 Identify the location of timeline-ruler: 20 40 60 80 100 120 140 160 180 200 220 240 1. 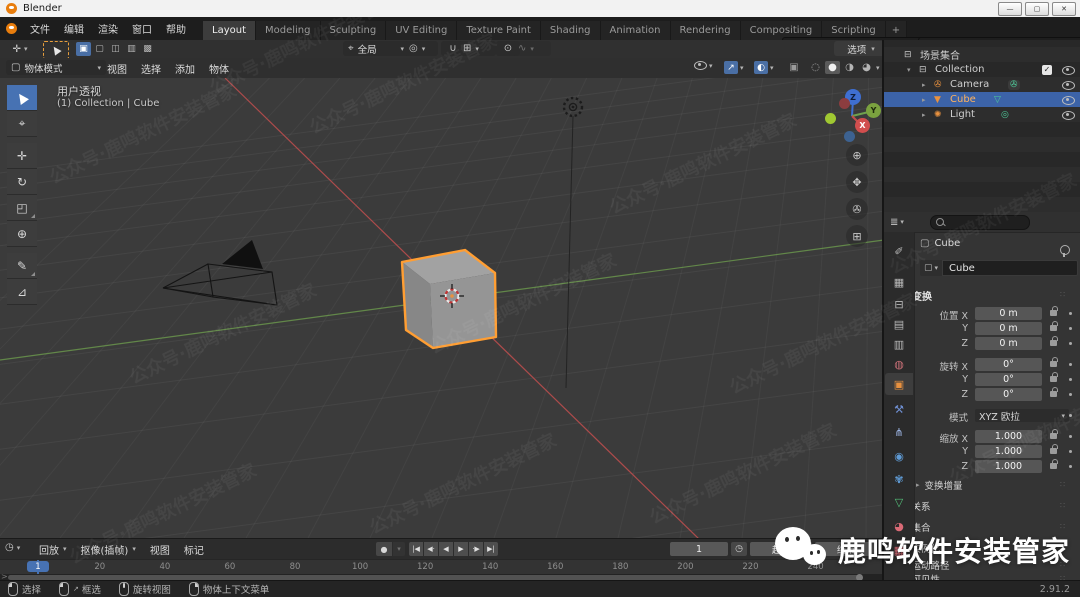
(442, 566).